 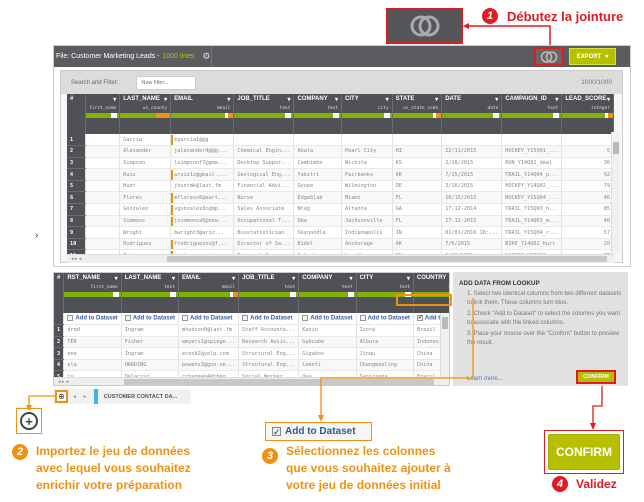 I want to click on table-cell: 46, so click(x=587, y=198).